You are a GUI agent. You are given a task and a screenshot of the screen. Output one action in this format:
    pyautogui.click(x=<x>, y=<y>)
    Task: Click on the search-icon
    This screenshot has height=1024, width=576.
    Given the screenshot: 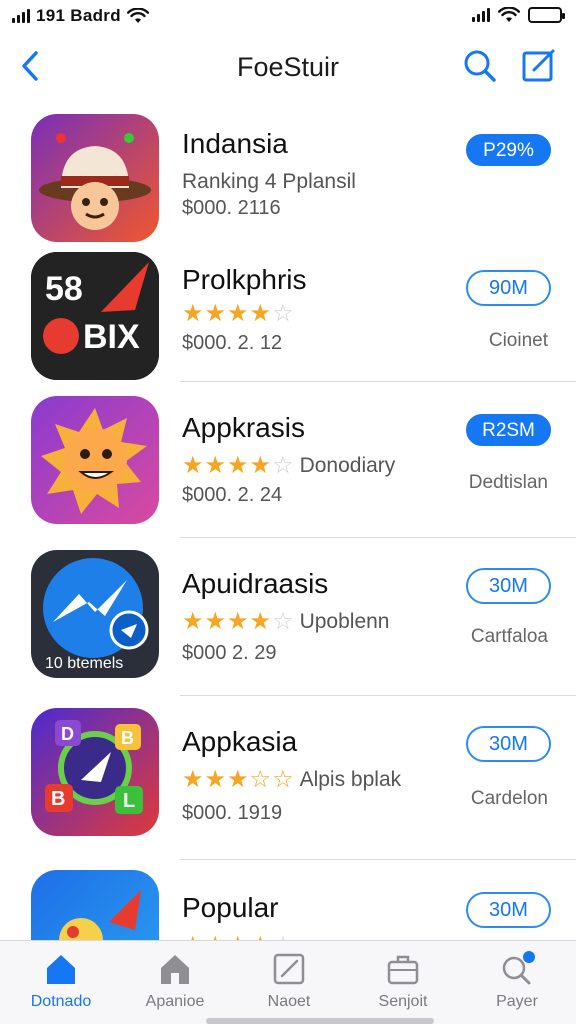 What is the action you would take?
    pyautogui.click(x=480, y=66)
    